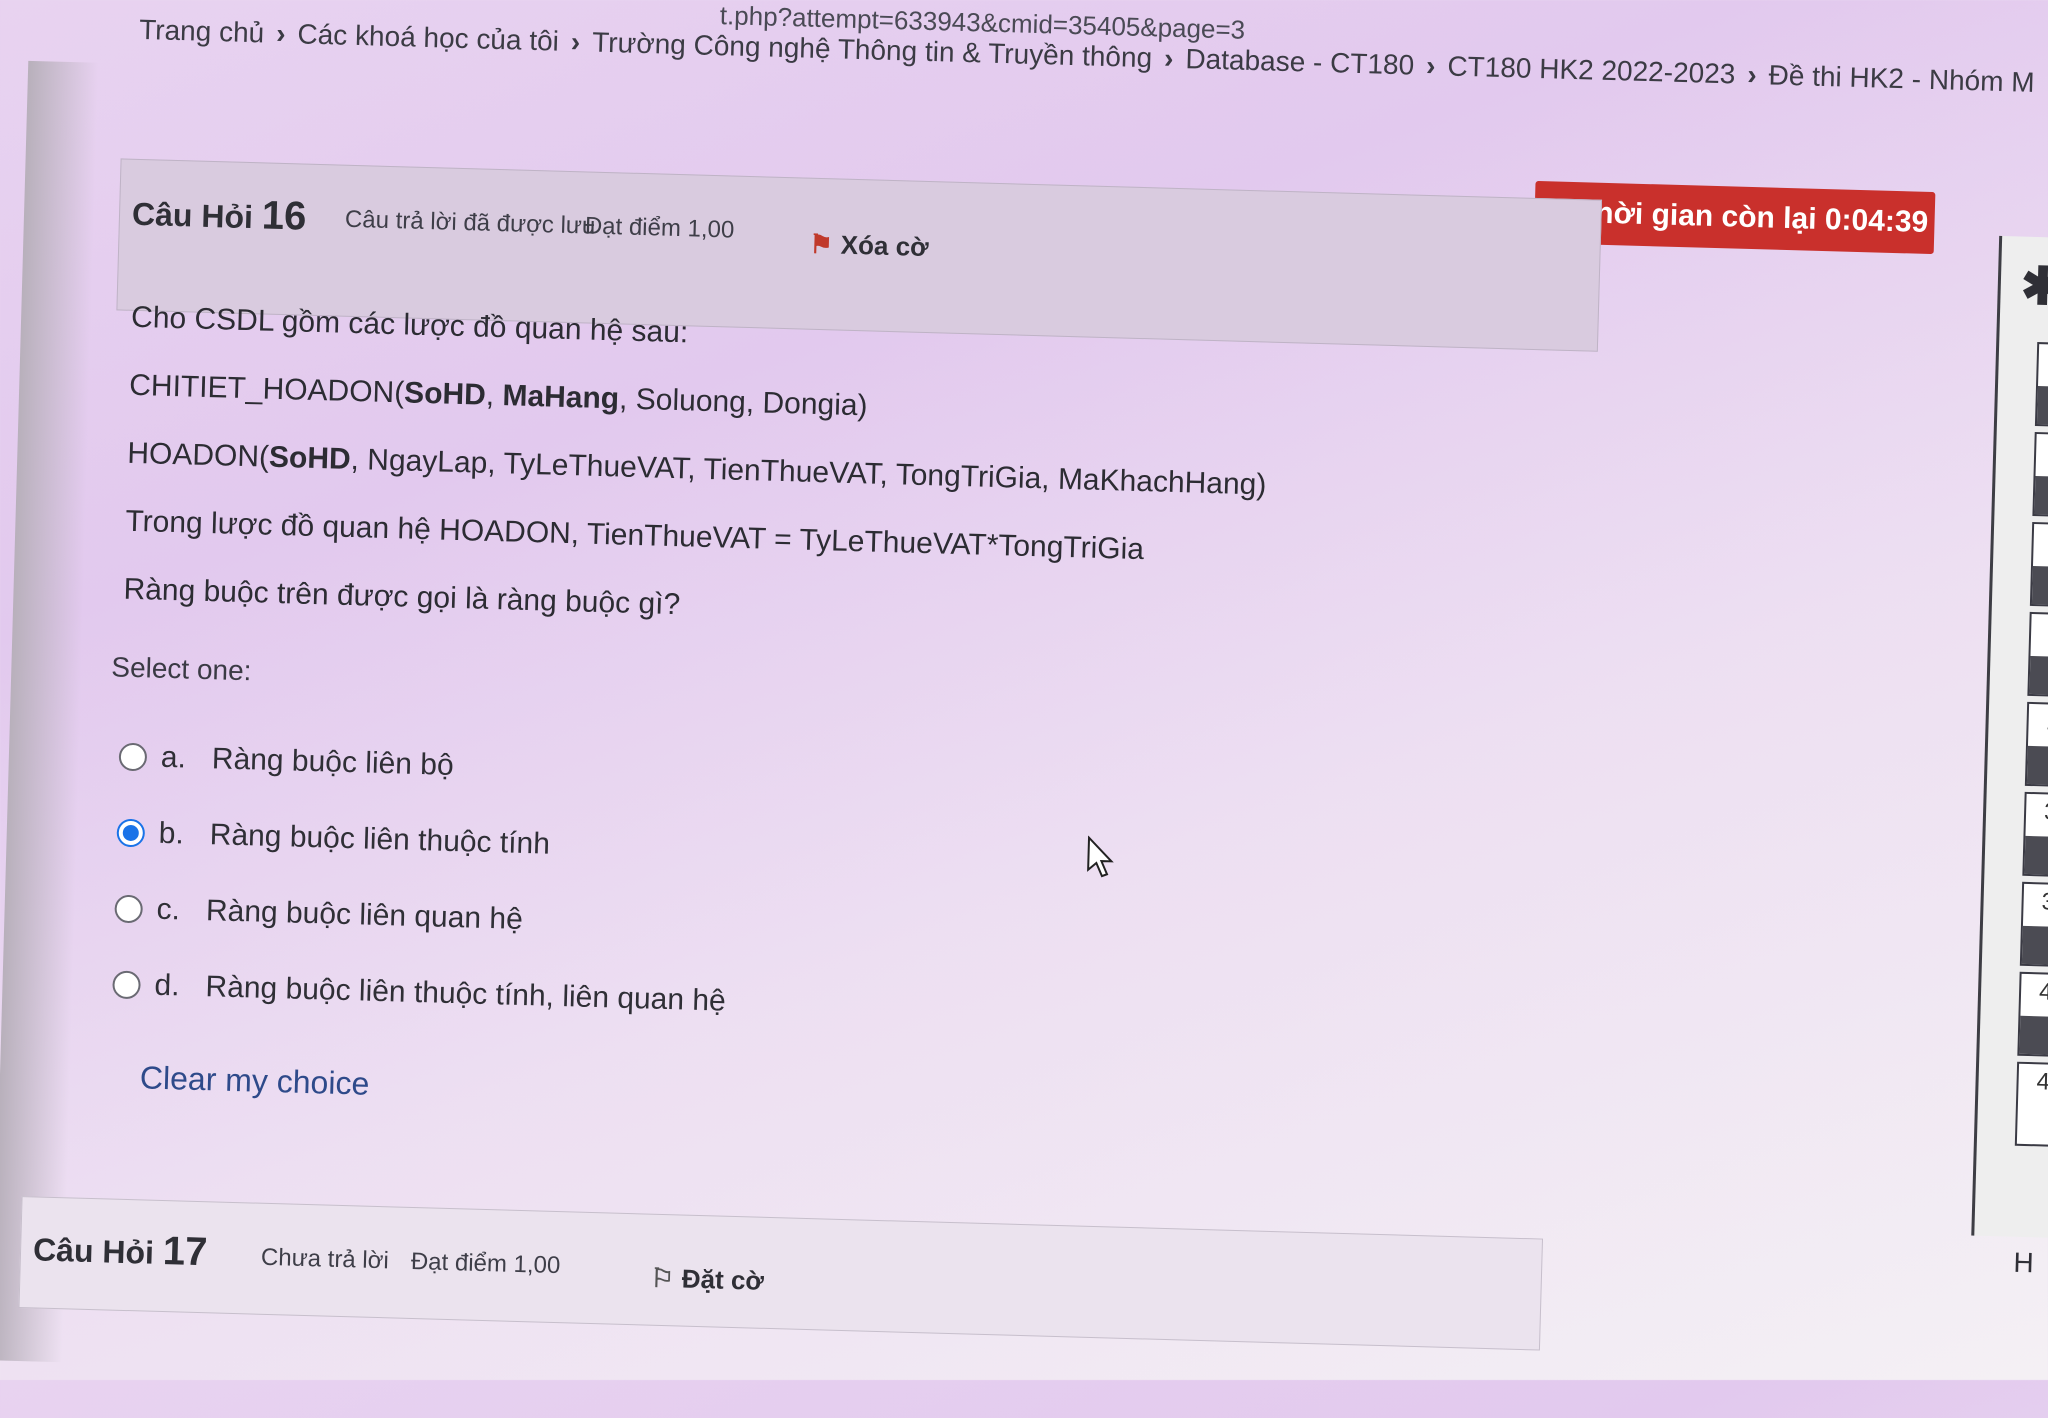  What do you see at coordinates (2040, 474) in the screenshot?
I see `nav-button: 7` at bounding box center [2040, 474].